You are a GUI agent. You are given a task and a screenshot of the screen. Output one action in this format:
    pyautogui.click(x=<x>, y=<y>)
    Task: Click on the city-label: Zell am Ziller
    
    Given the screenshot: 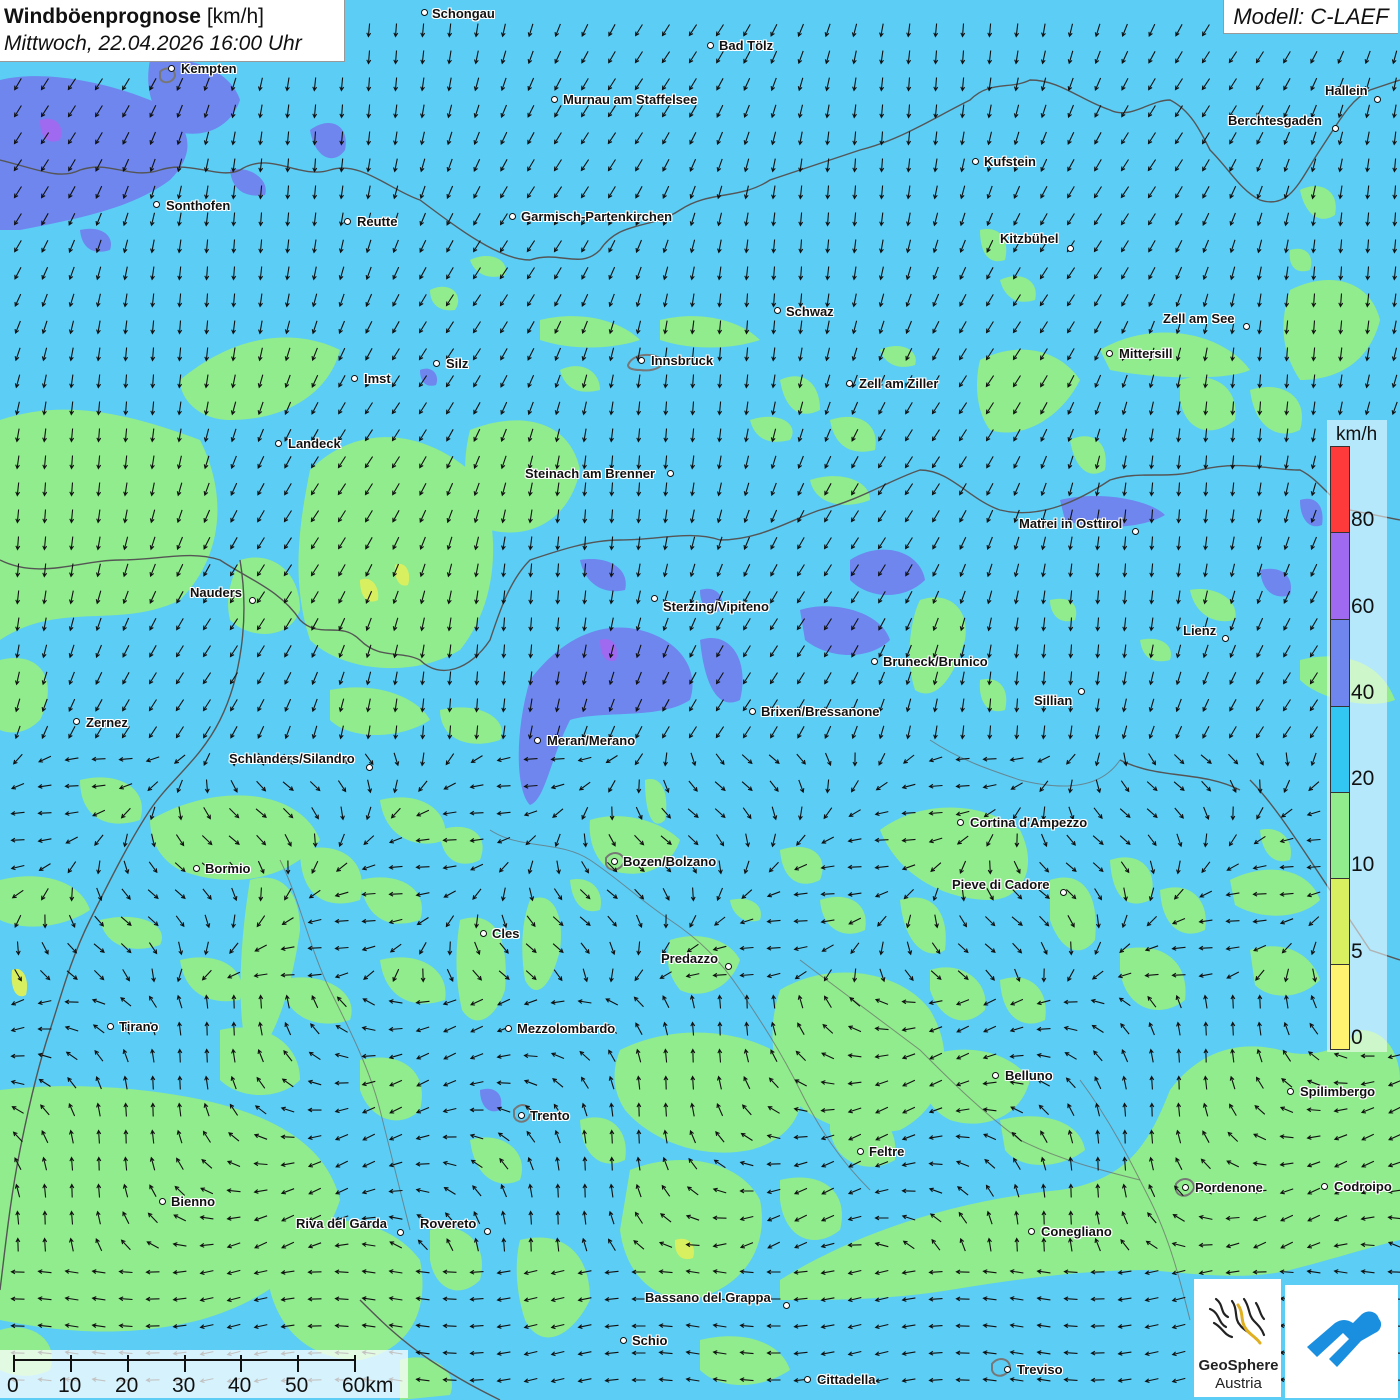 What is the action you would take?
    pyautogui.click(x=899, y=383)
    